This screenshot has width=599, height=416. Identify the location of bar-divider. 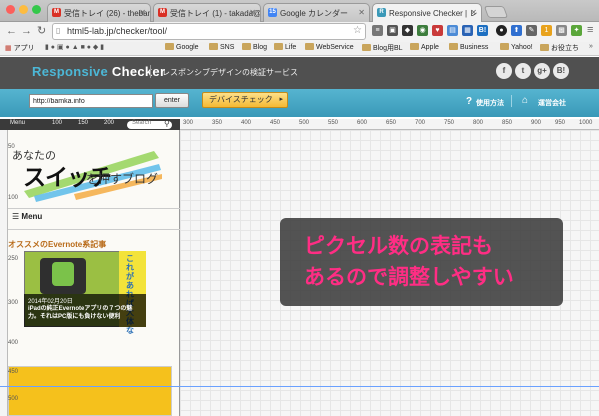
(511, 101).